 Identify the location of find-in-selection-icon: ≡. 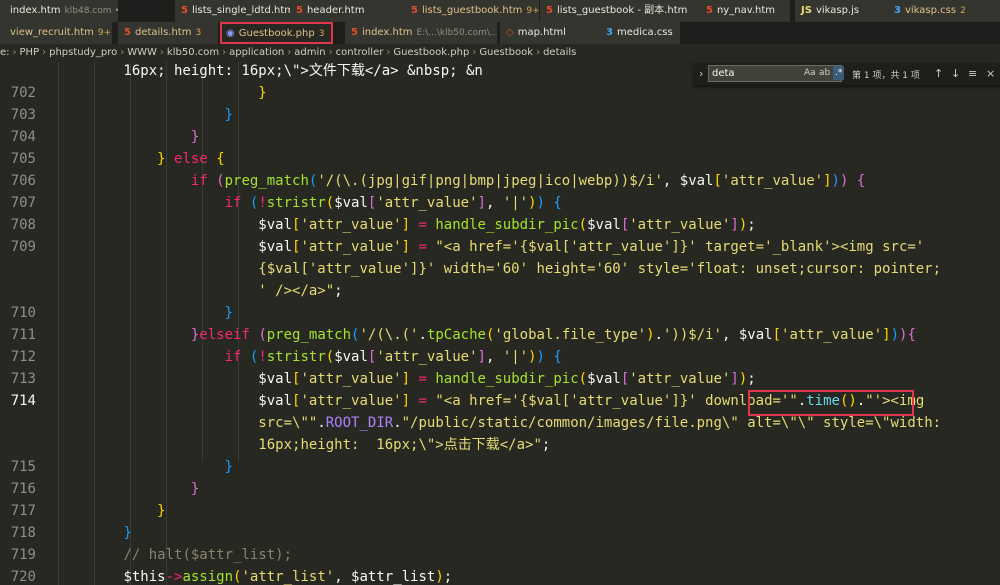
(972, 73).